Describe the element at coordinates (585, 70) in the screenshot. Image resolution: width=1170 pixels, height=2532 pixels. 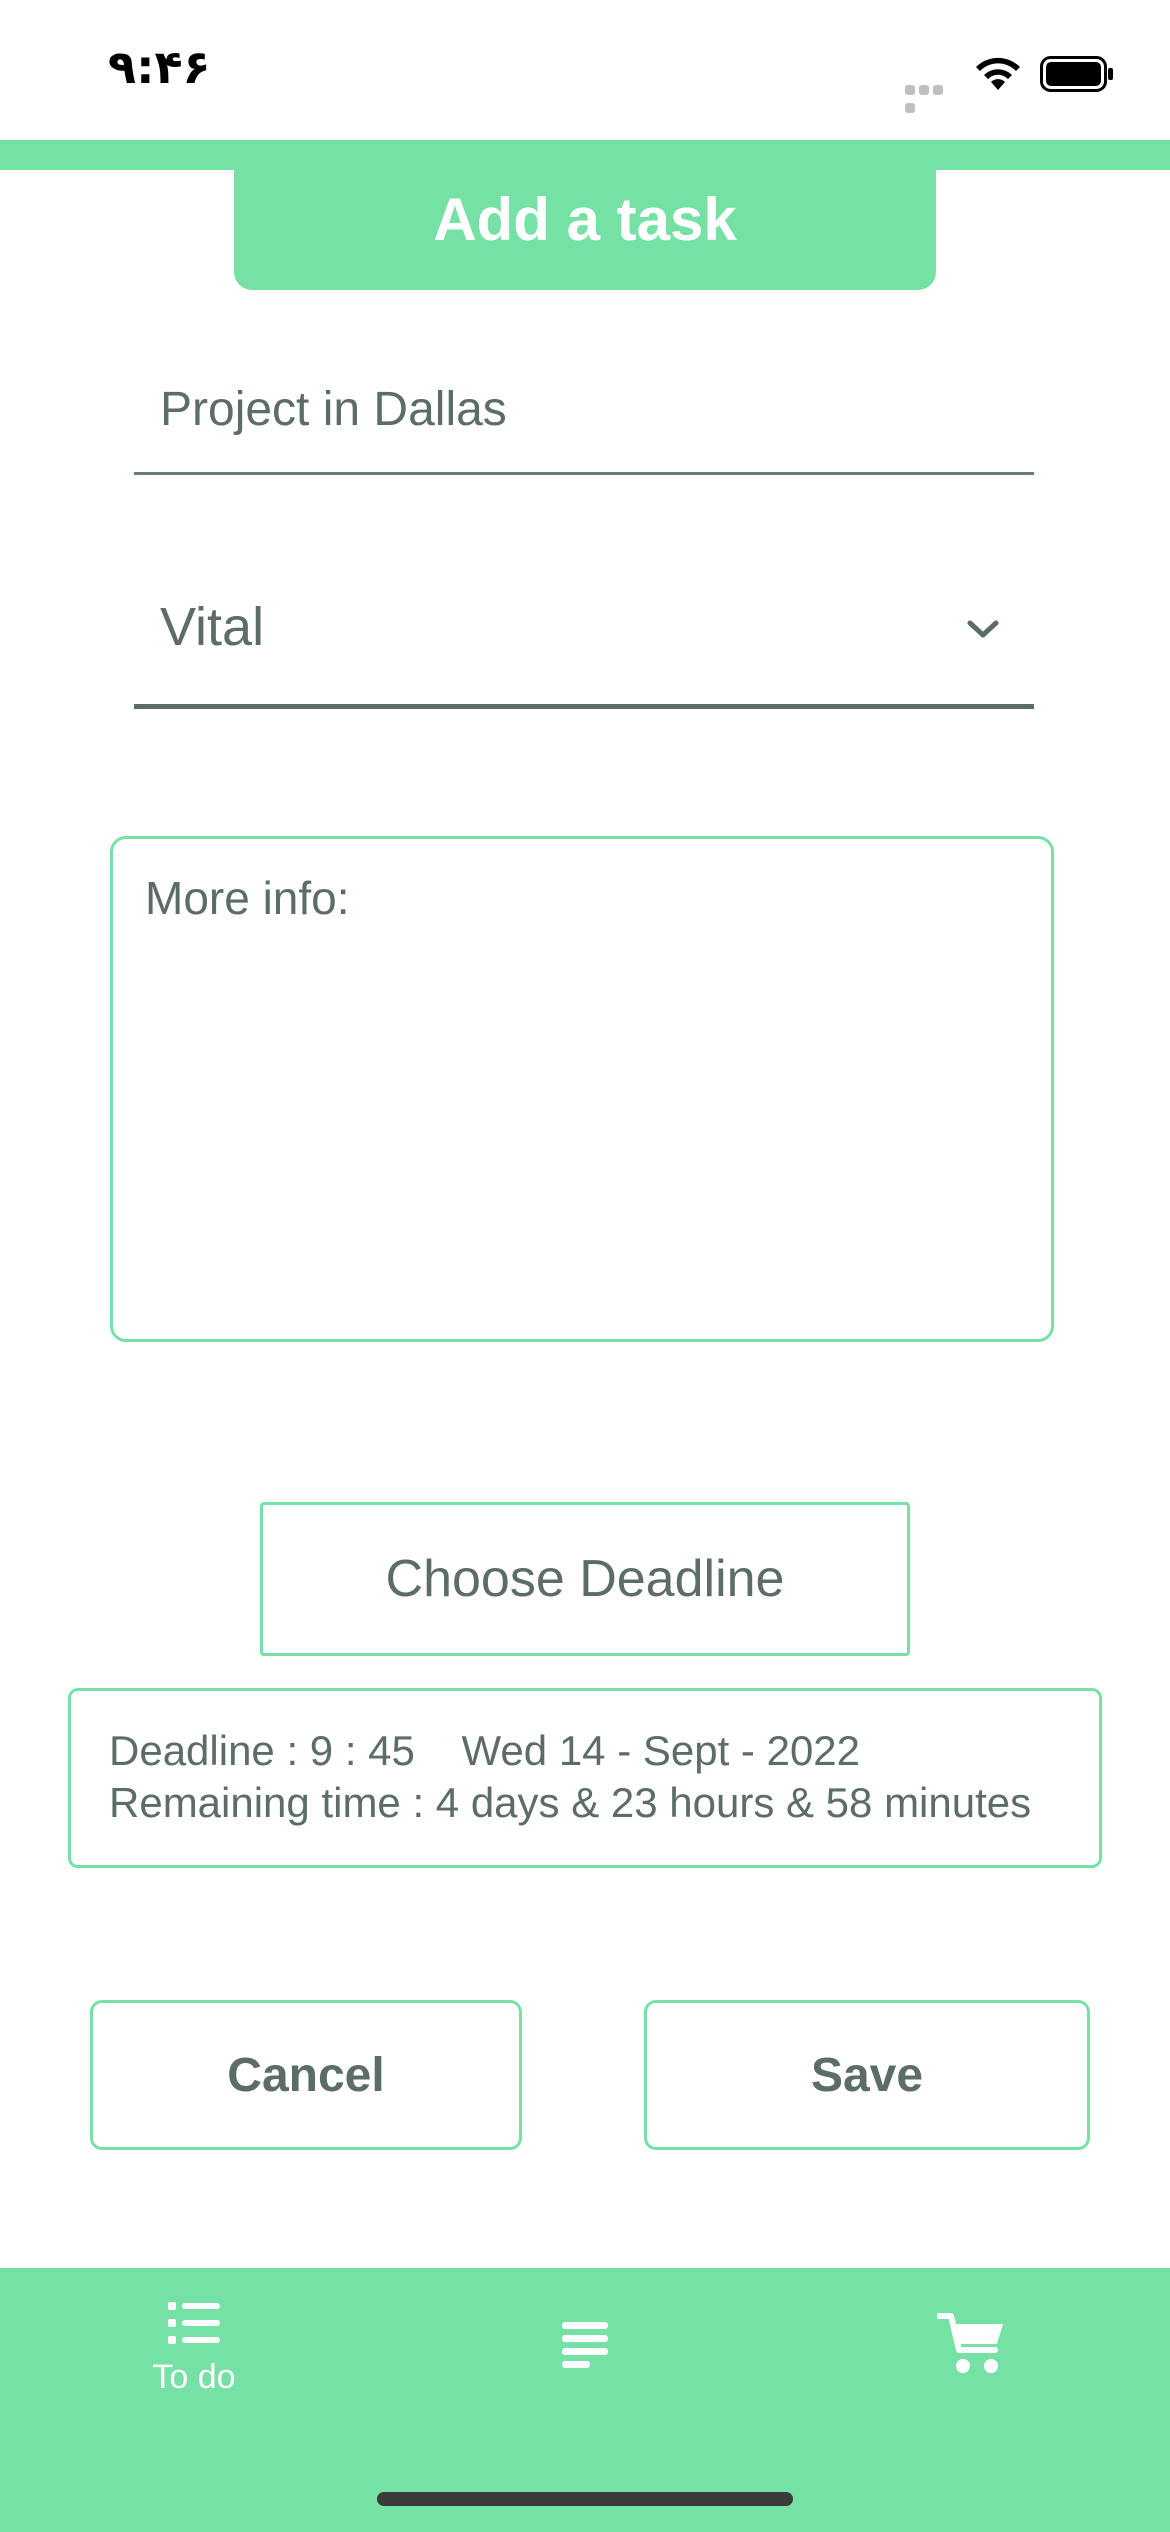
I see `status-bar: ۹:۴۶` at that location.